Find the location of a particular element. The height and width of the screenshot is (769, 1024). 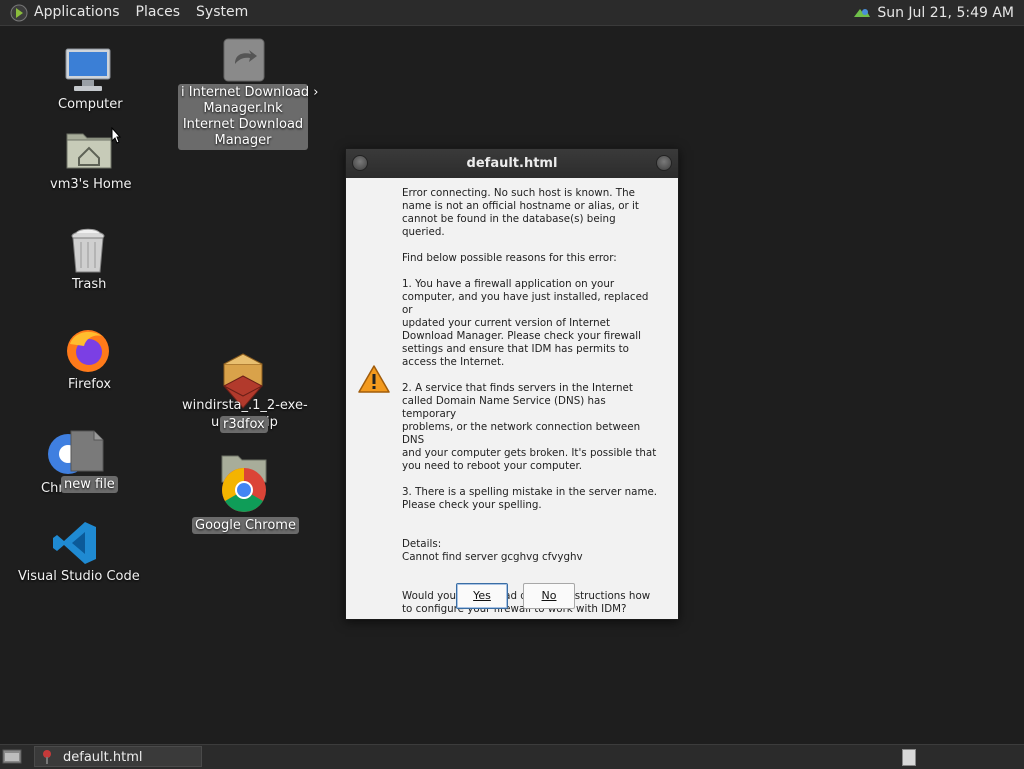

no-button: No is located at coordinates (549, 596).